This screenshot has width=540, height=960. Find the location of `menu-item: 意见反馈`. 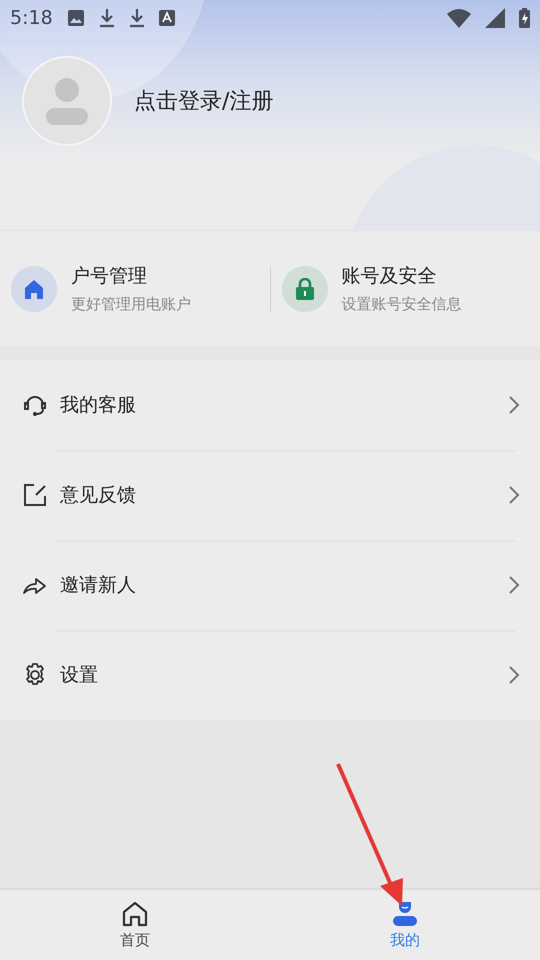

menu-item: 意见反馈 is located at coordinates (270, 495).